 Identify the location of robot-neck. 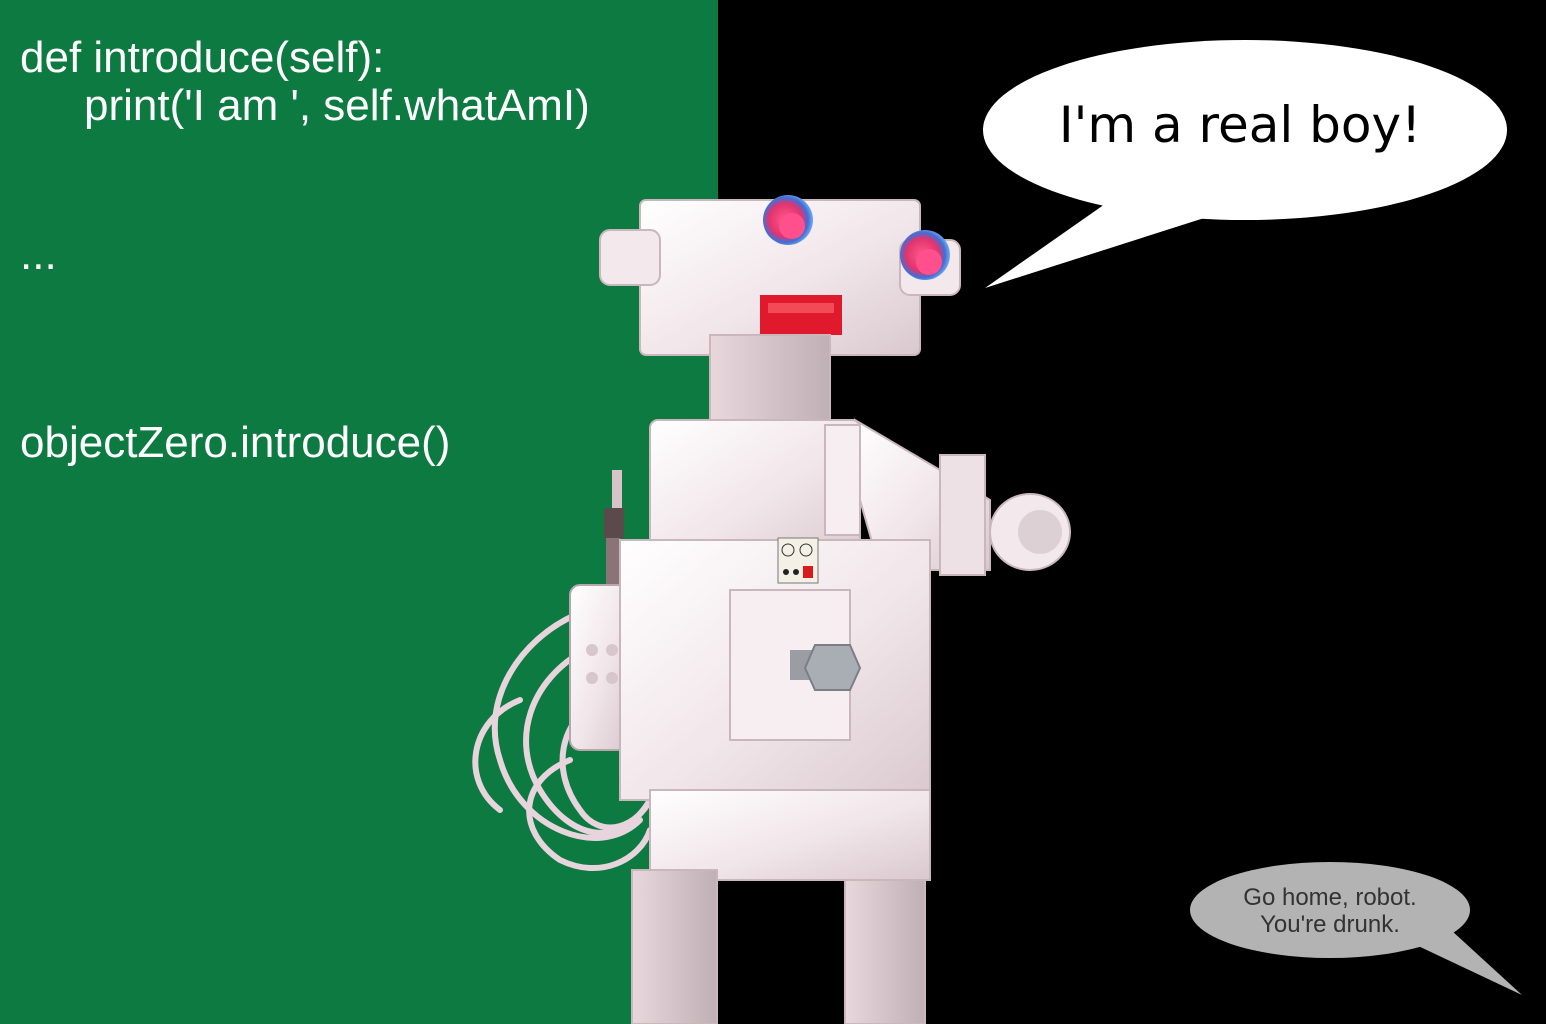
(770, 382).